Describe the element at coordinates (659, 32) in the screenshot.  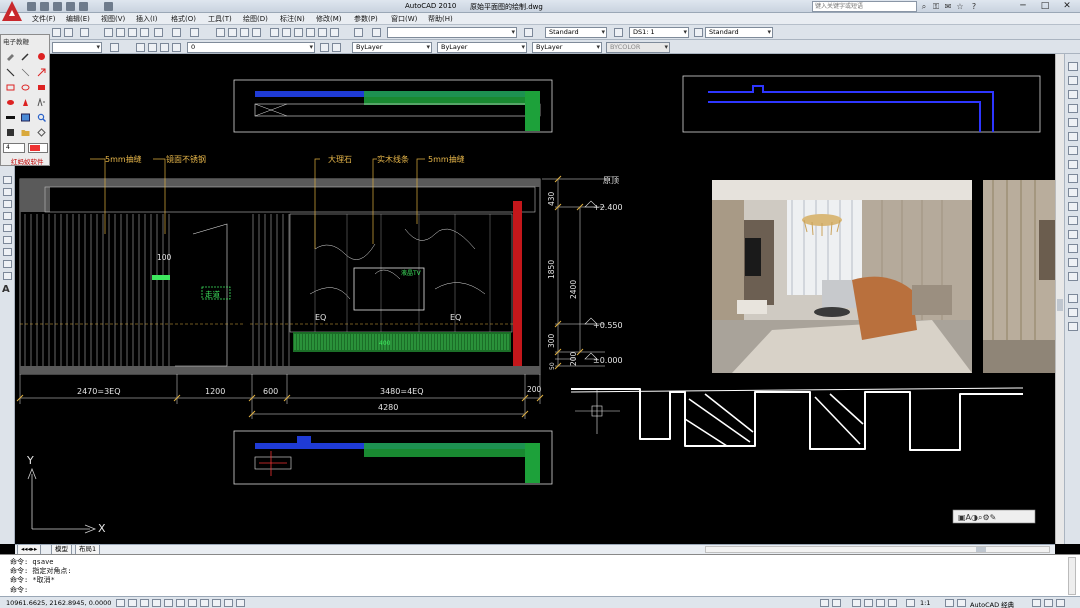
I see `dim-style-combo: DS1: 1` at that location.